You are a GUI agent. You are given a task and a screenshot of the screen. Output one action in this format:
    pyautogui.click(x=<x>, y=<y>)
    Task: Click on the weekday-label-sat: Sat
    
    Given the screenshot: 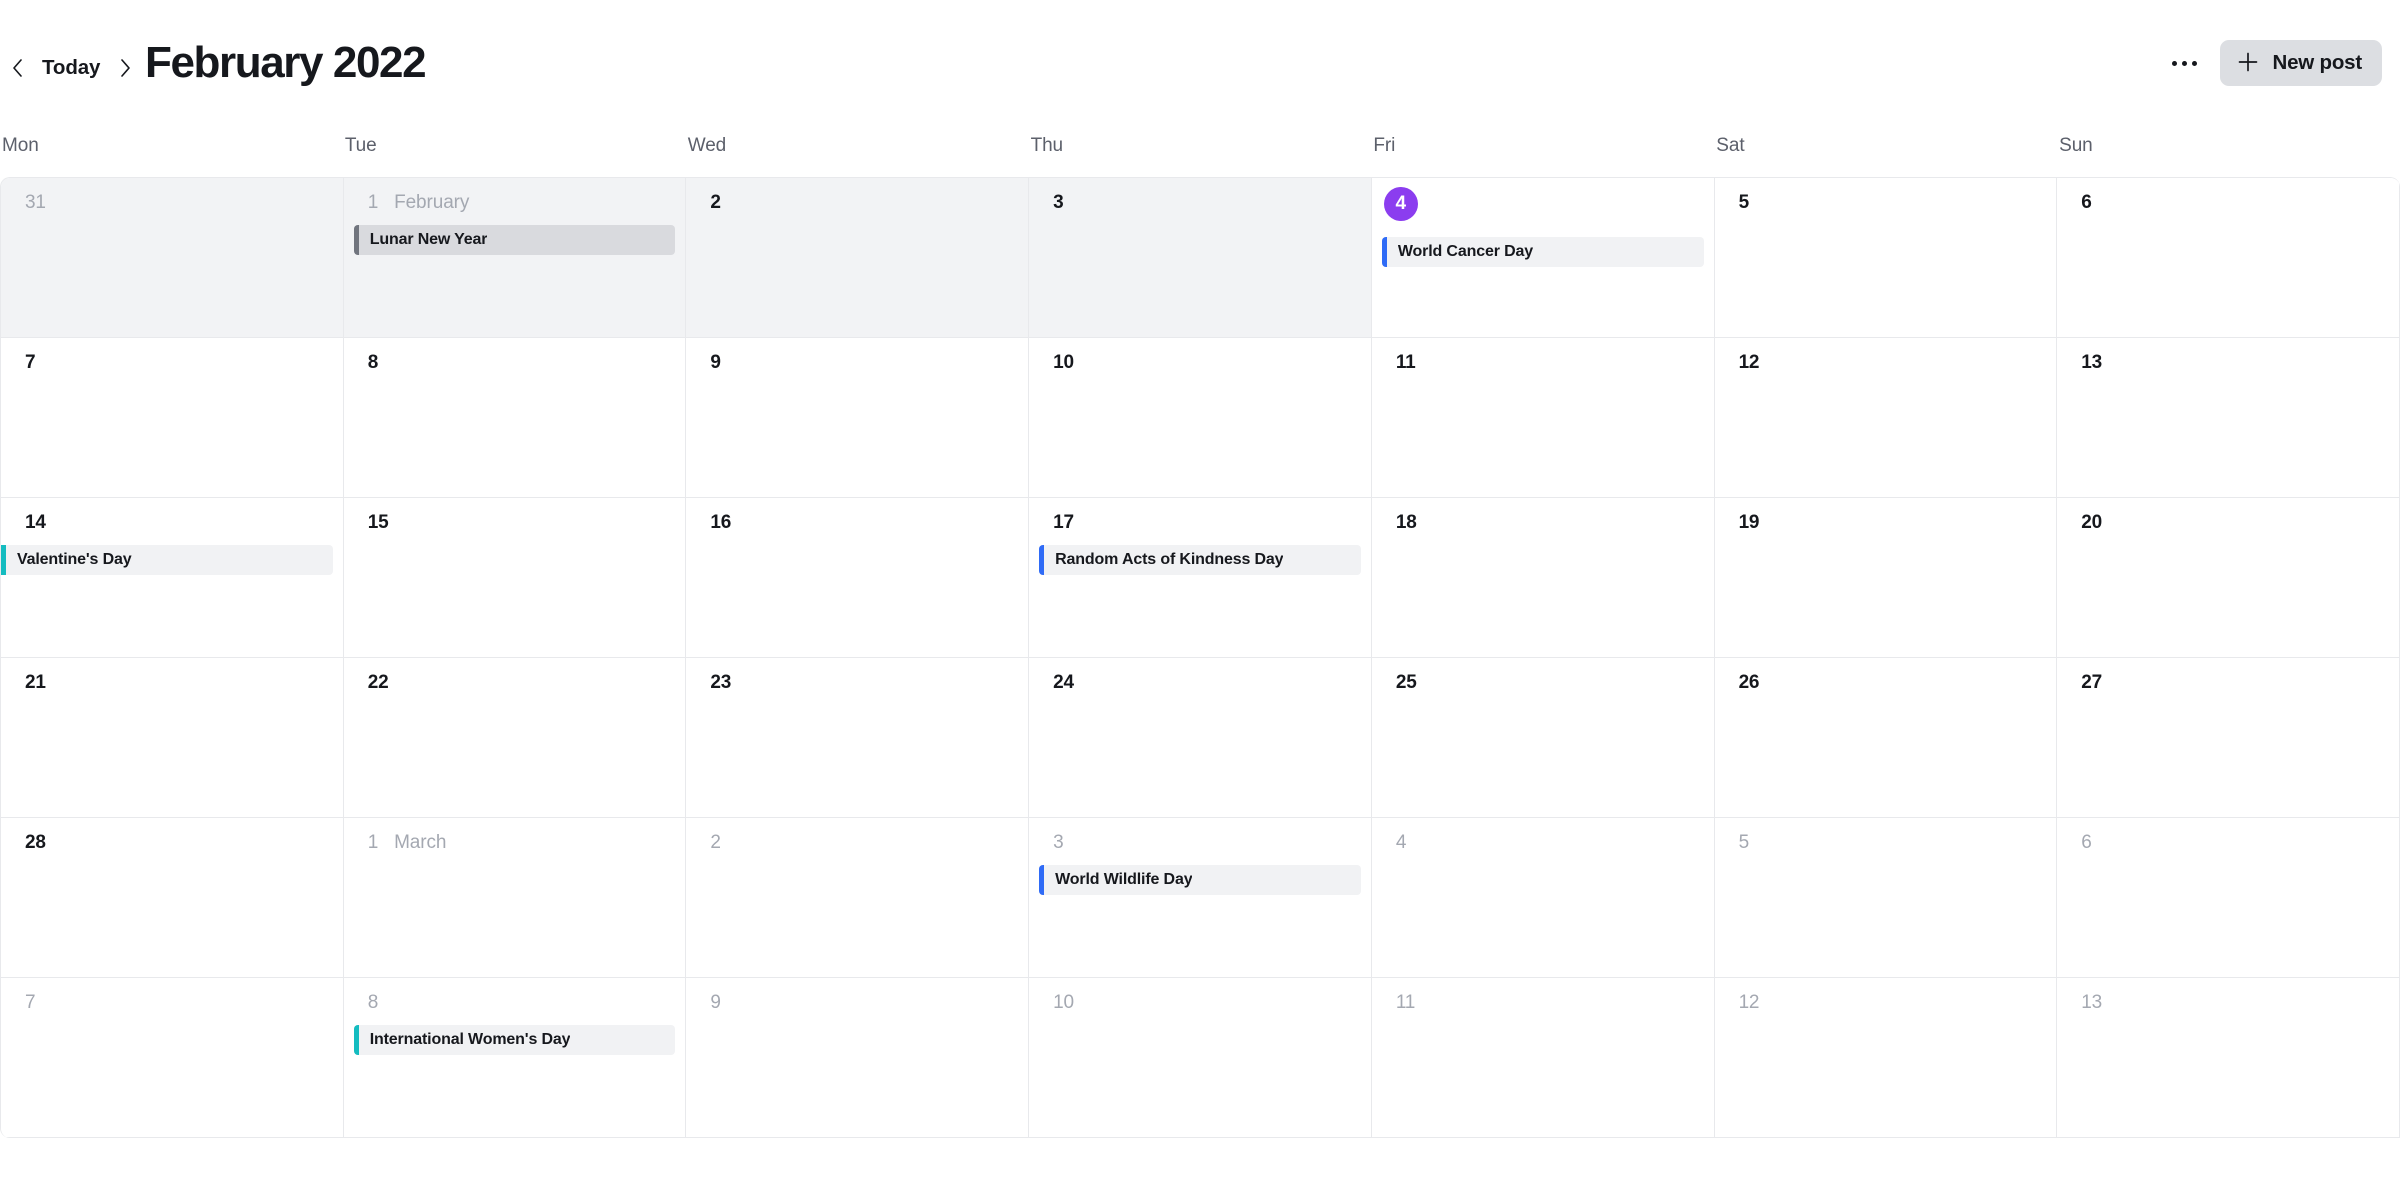 What is the action you would take?
    pyautogui.click(x=1730, y=145)
    